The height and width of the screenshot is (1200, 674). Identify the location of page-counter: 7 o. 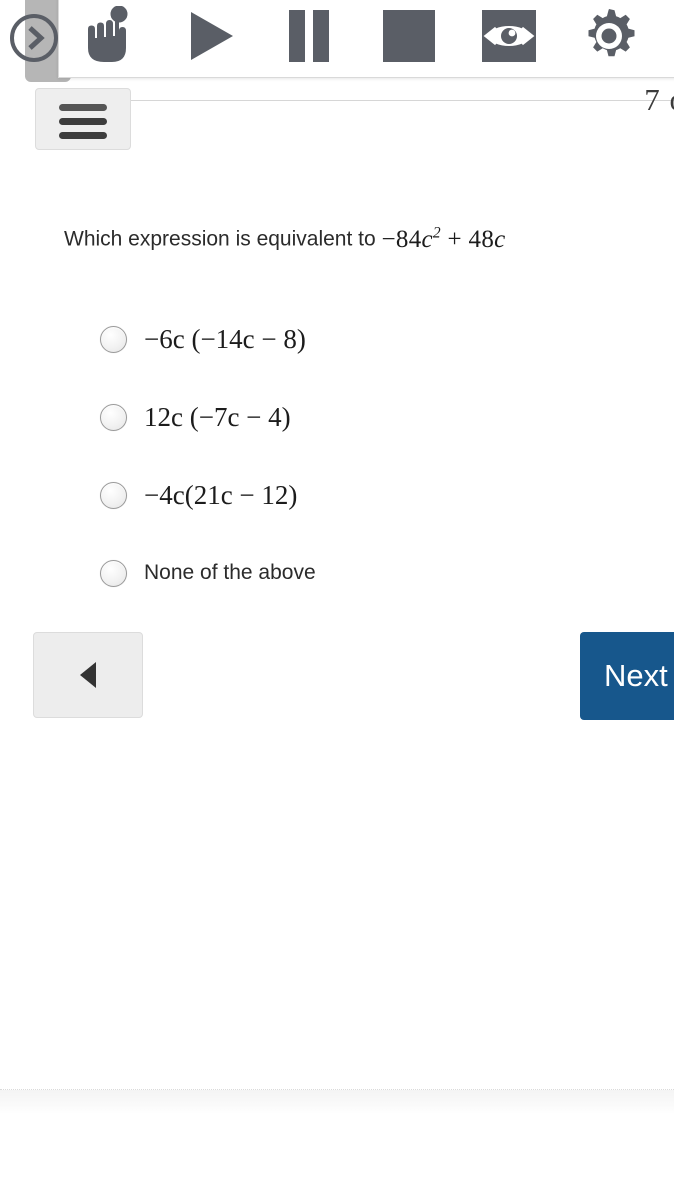
(659, 99).